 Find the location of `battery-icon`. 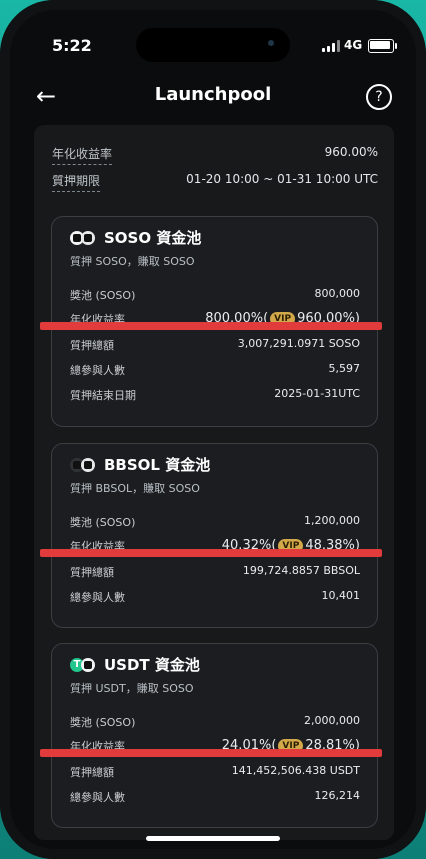

battery-icon is located at coordinates (382, 46).